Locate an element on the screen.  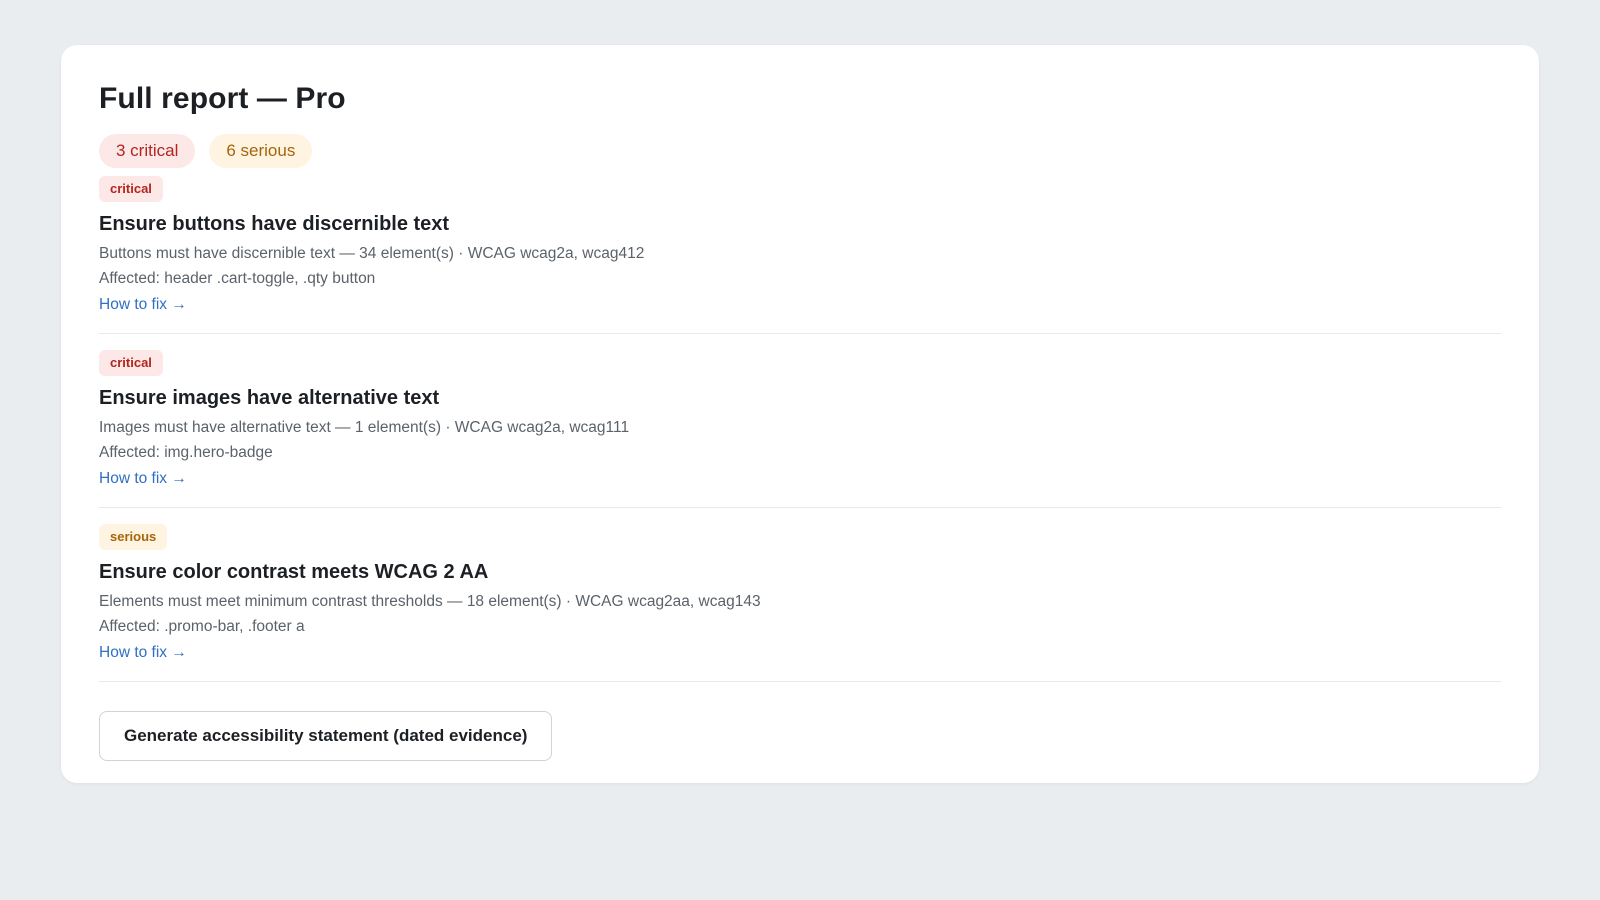
critical-count-badge: 3 critical is located at coordinates (147, 151).